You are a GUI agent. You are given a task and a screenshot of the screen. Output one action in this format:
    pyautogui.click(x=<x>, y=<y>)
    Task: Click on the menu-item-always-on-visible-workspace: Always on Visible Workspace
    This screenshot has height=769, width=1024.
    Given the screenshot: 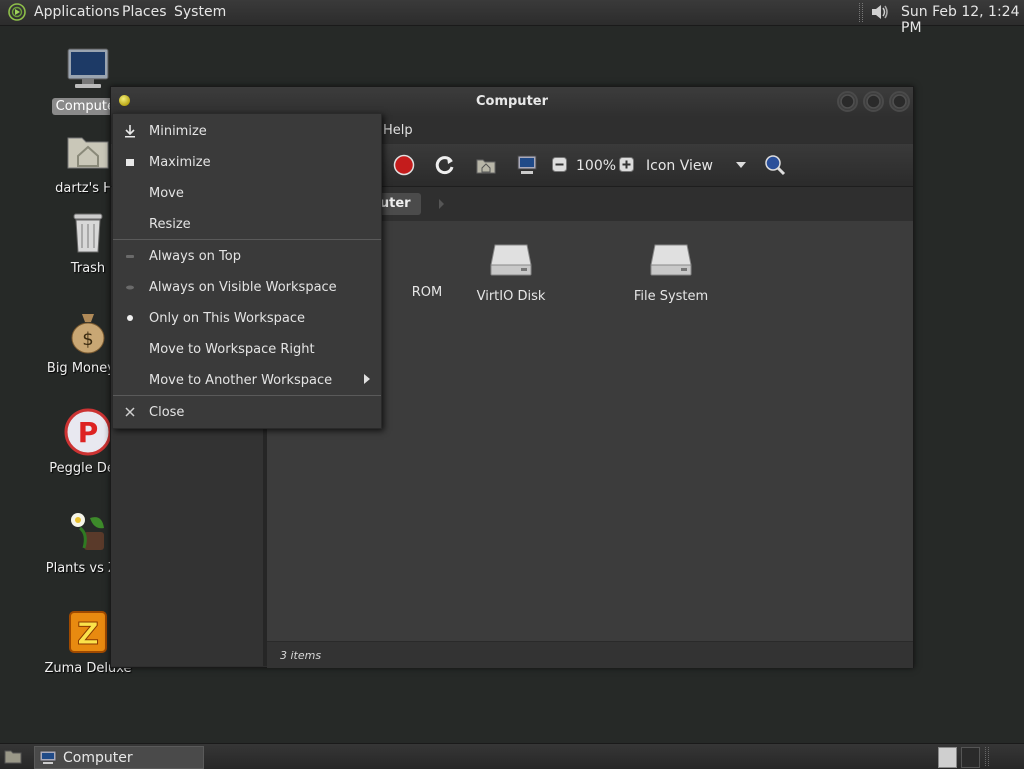 What is the action you would take?
    pyautogui.click(x=247, y=286)
    